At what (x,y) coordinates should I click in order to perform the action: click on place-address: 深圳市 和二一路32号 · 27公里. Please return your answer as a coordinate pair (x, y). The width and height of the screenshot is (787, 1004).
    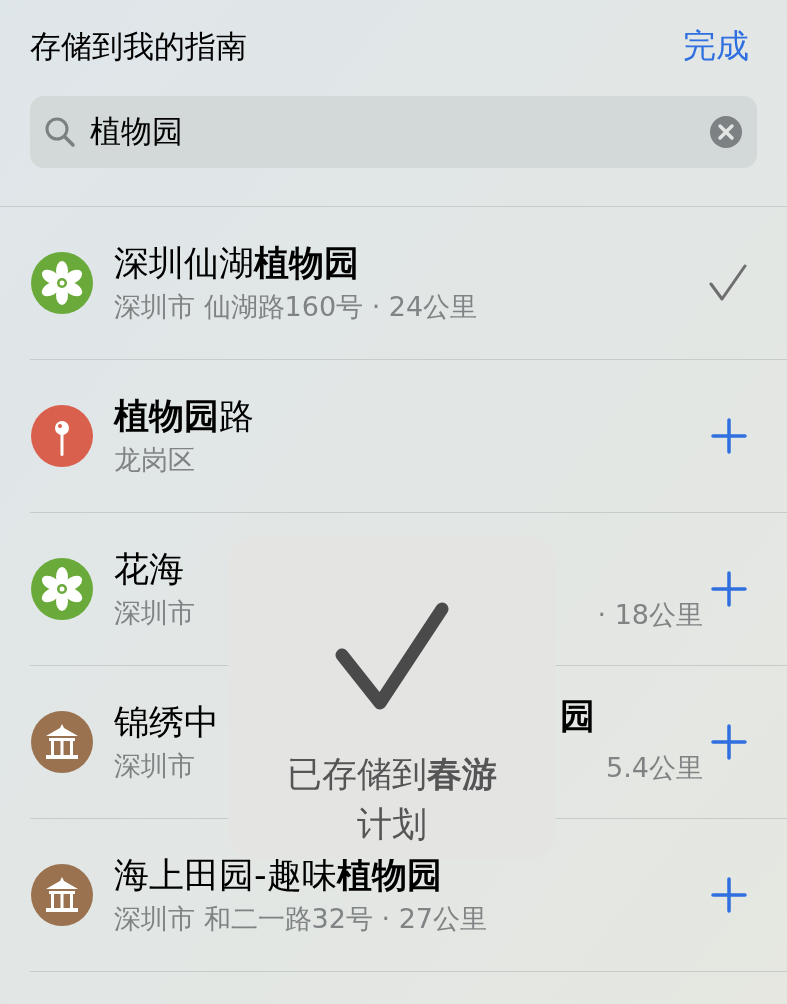
    Looking at the image, I should click on (301, 918).